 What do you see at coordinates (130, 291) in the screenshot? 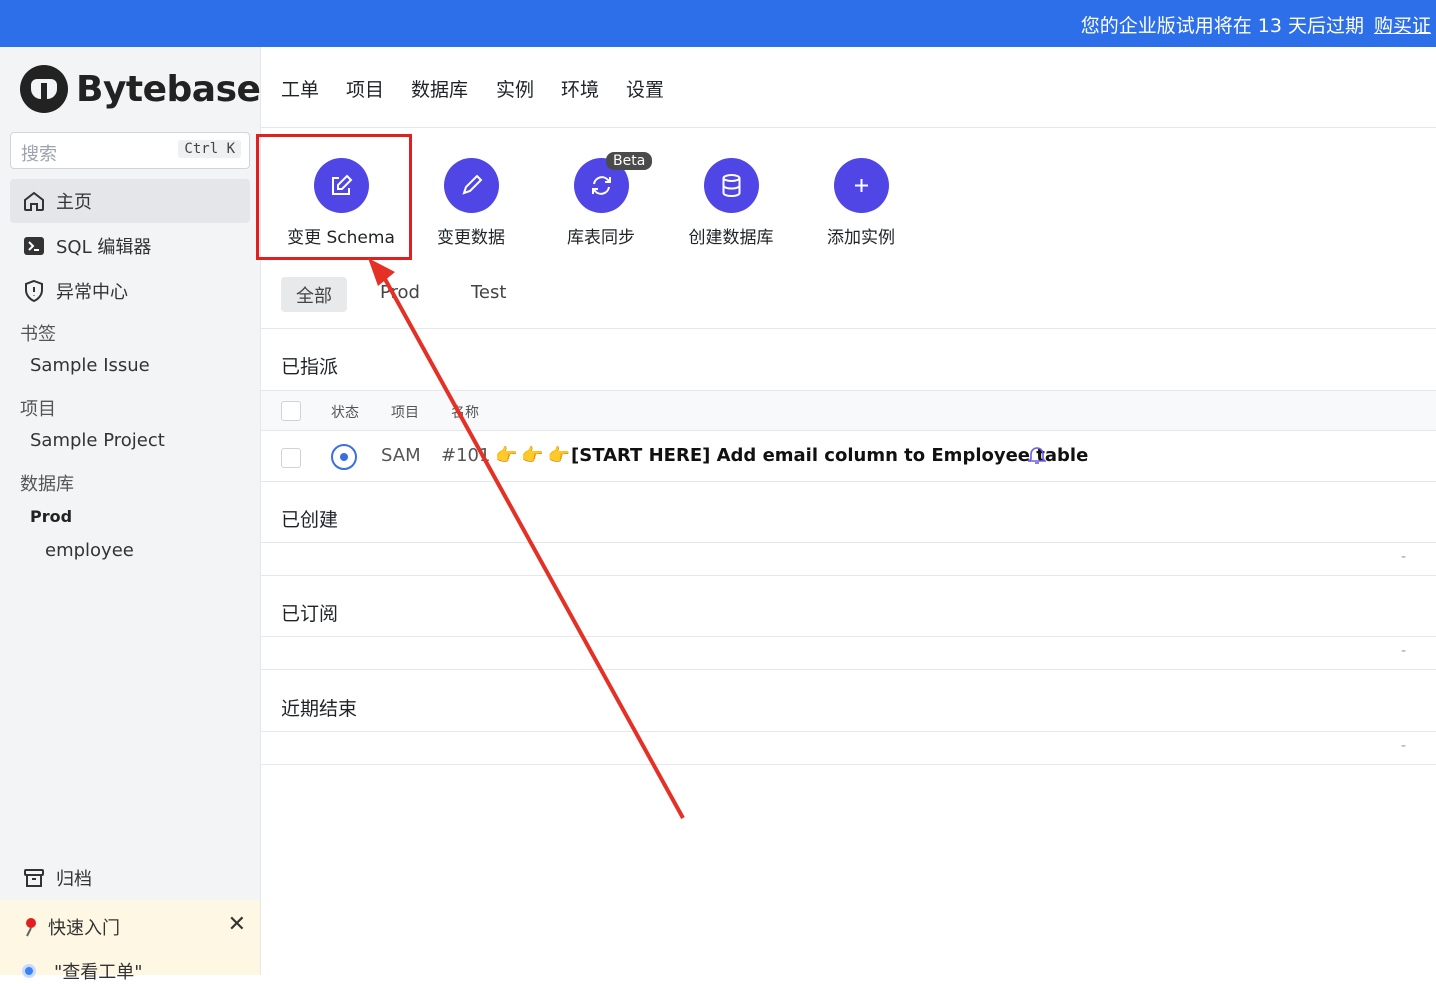
I see `sidebar-item-anomaly-center: 异常中心` at bounding box center [130, 291].